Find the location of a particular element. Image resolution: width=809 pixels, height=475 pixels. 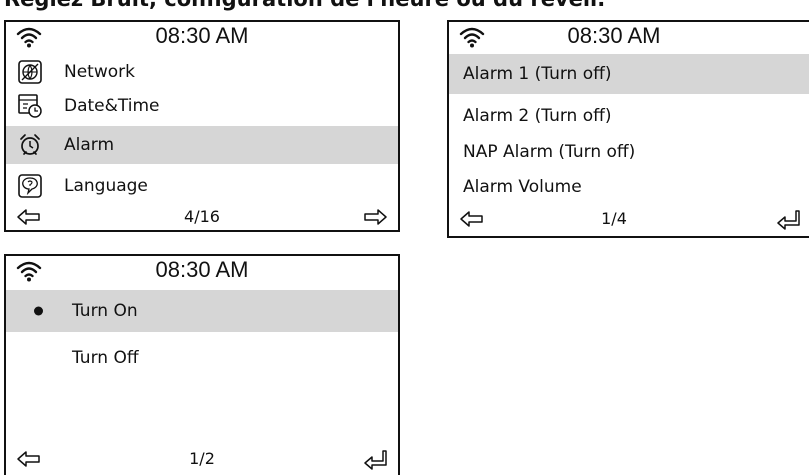

calendar-clock-icon is located at coordinates (30, 106).